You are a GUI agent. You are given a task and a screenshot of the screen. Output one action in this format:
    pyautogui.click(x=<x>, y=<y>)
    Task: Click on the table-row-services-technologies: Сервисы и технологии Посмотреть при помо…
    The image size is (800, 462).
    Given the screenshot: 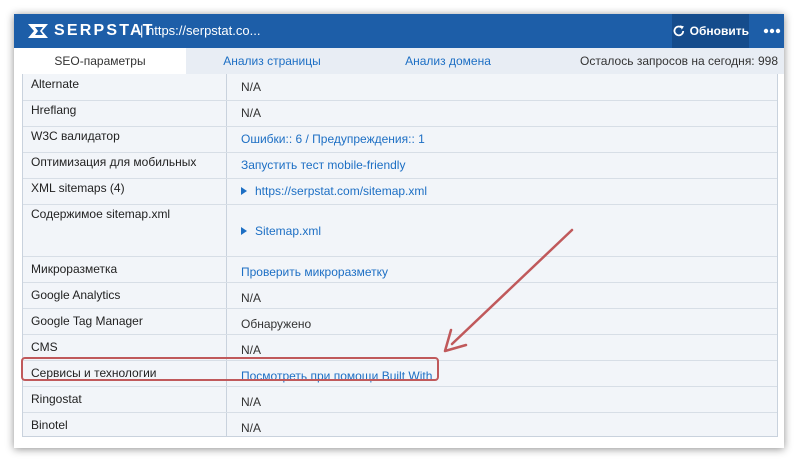 What is the action you would take?
    pyautogui.click(x=400, y=373)
    